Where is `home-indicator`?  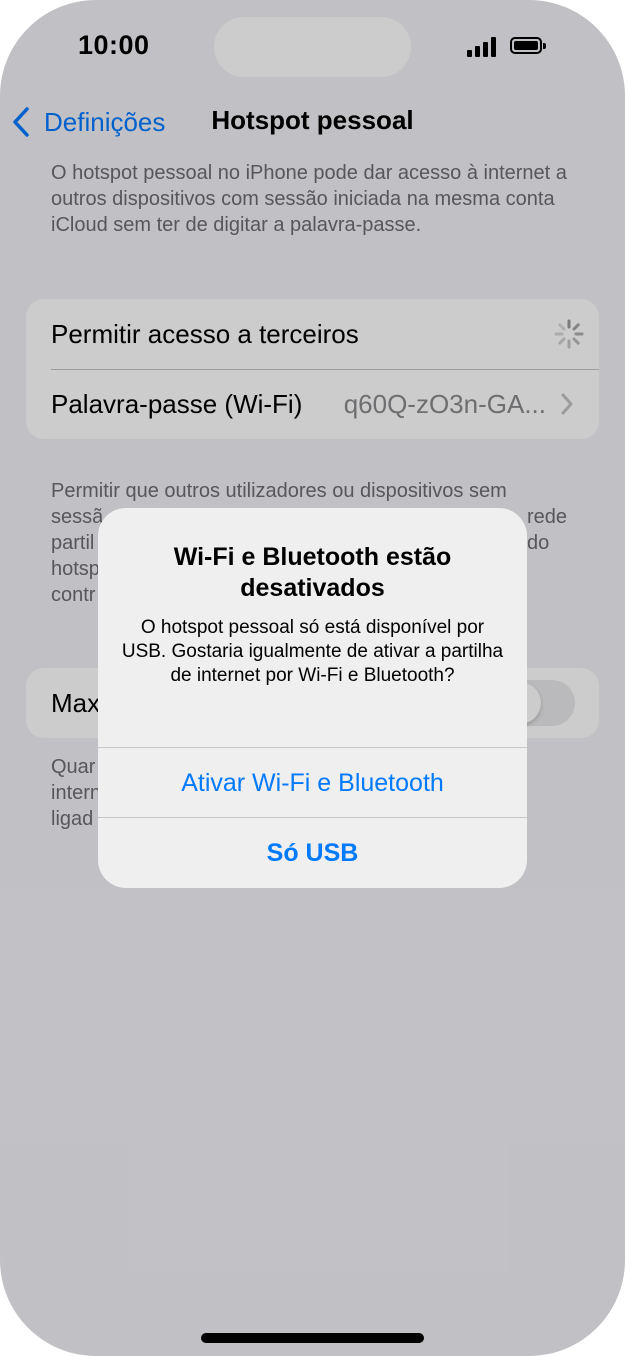 home-indicator is located at coordinates (312, 1338).